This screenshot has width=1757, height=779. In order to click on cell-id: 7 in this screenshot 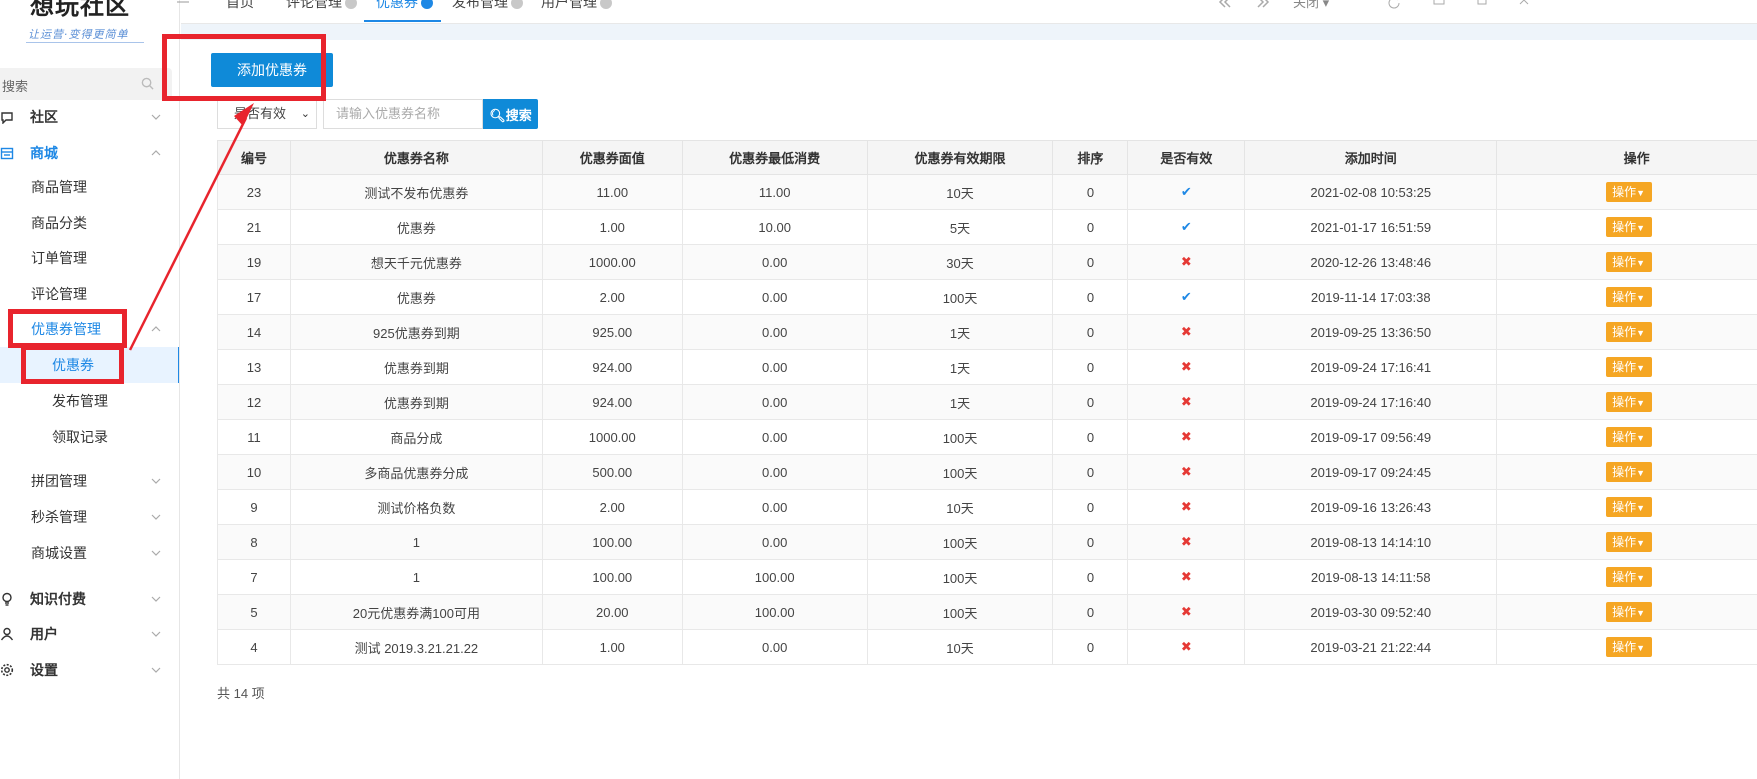, I will do `click(254, 577)`.